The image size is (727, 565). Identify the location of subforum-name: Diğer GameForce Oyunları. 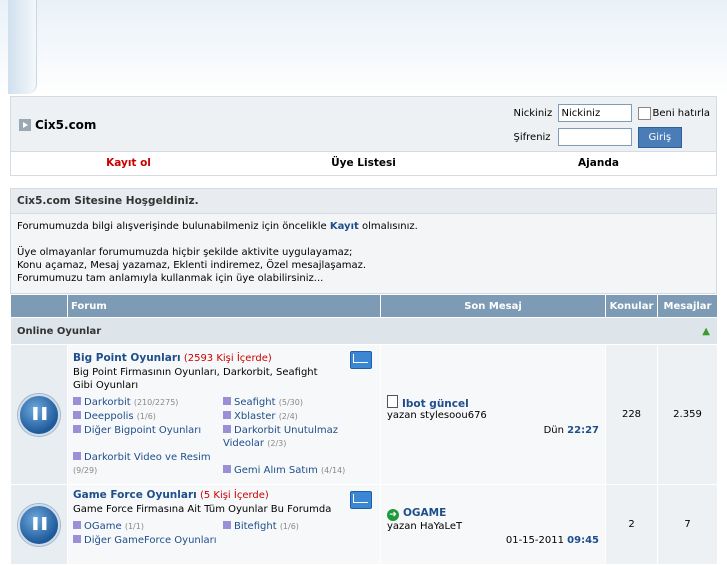
(150, 540).